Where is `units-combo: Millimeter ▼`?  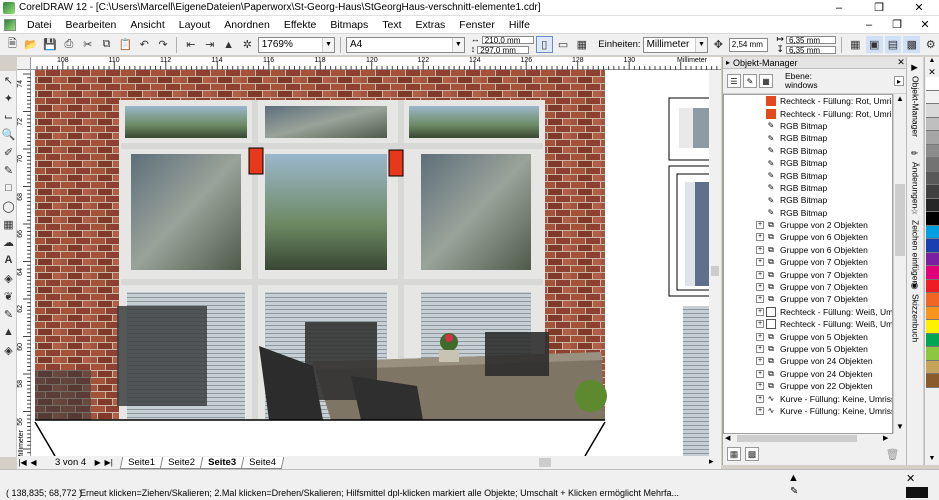 units-combo: Millimeter ▼ is located at coordinates (675, 44).